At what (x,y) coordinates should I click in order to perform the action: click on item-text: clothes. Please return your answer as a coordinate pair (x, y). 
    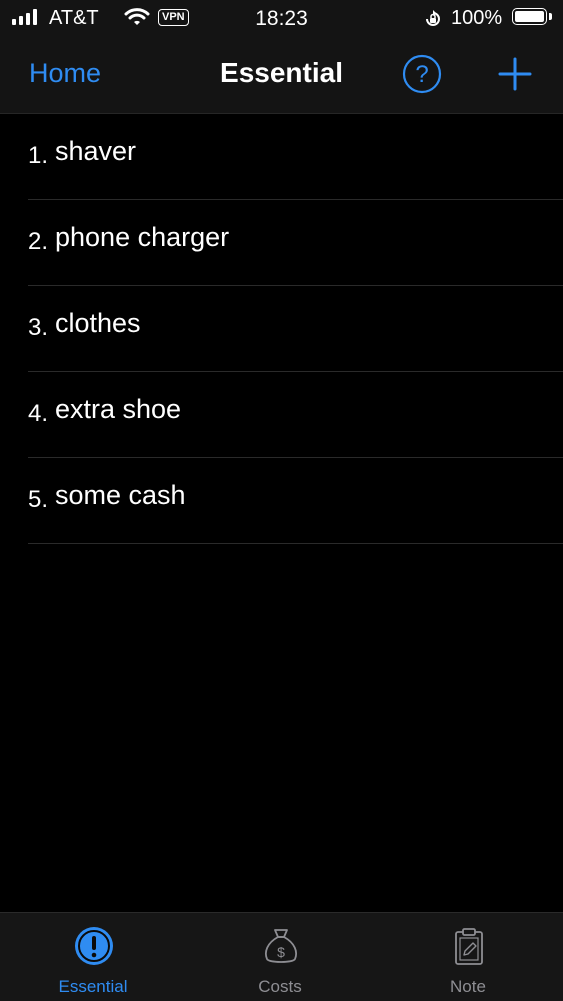
    Looking at the image, I should click on (98, 323).